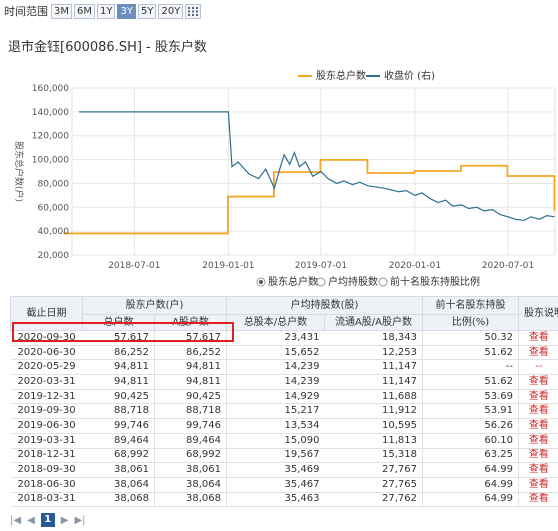 Image resolution: width=558 pixels, height=531 pixels. What do you see at coordinates (415, 266) in the screenshot?
I see `x-tick-label: 2020-01-01` at bounding box center [415, 266].